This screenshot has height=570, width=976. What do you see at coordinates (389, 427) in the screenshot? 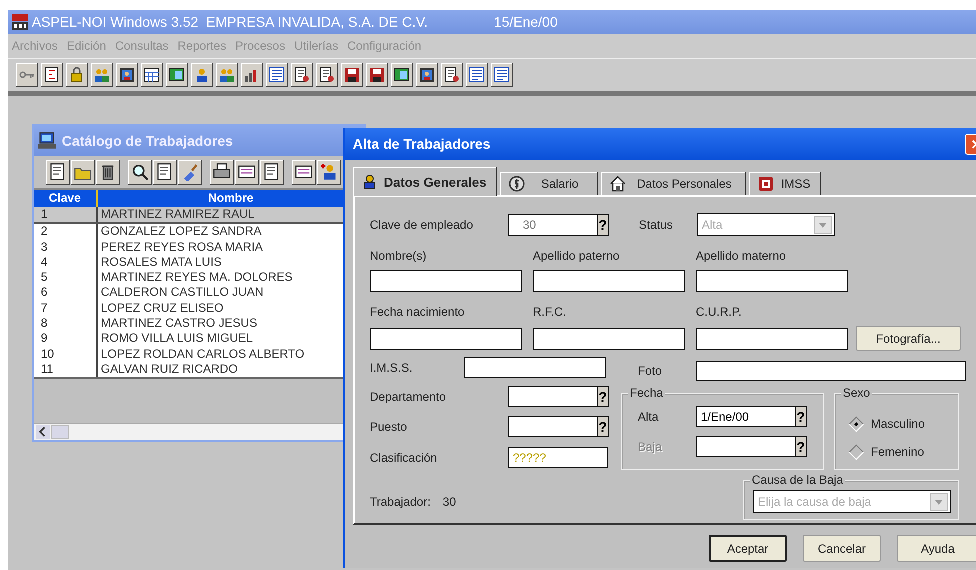
I see `field-label: Puesto` at bounding box center [389, 427].